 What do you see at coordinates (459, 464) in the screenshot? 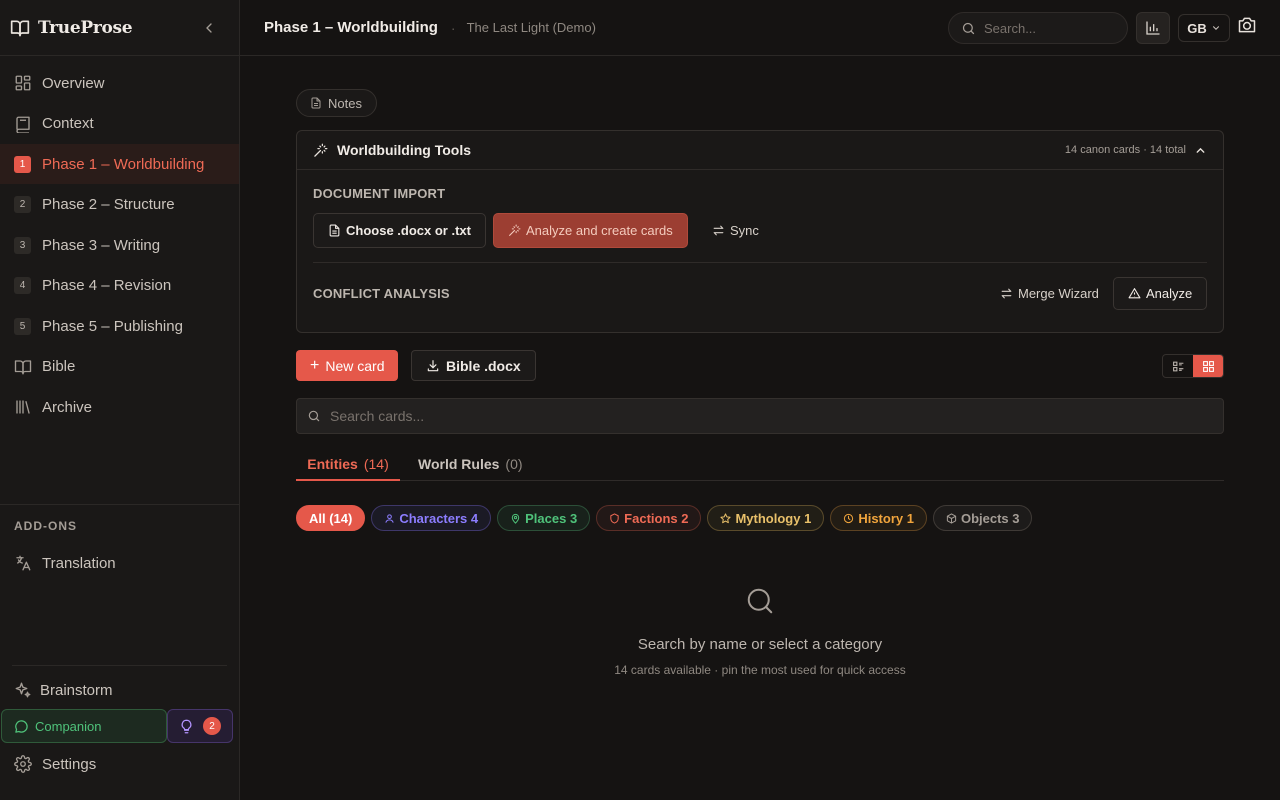
I see `tab-label: World Rules` at bounding box center [459, 464].